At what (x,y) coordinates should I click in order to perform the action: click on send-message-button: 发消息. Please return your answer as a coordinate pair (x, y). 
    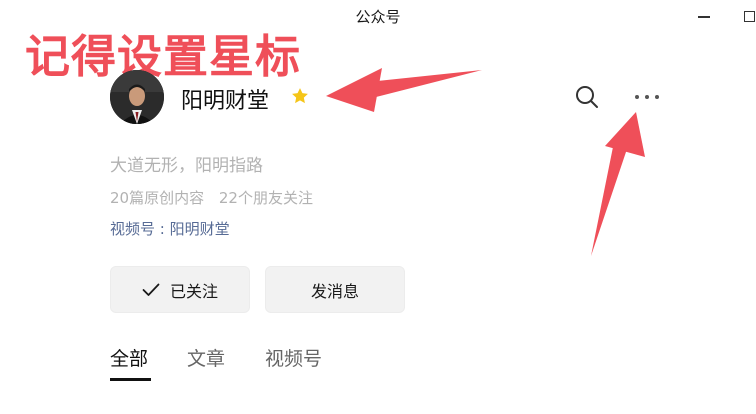
    Looking at the image, I should click on (335, 289).